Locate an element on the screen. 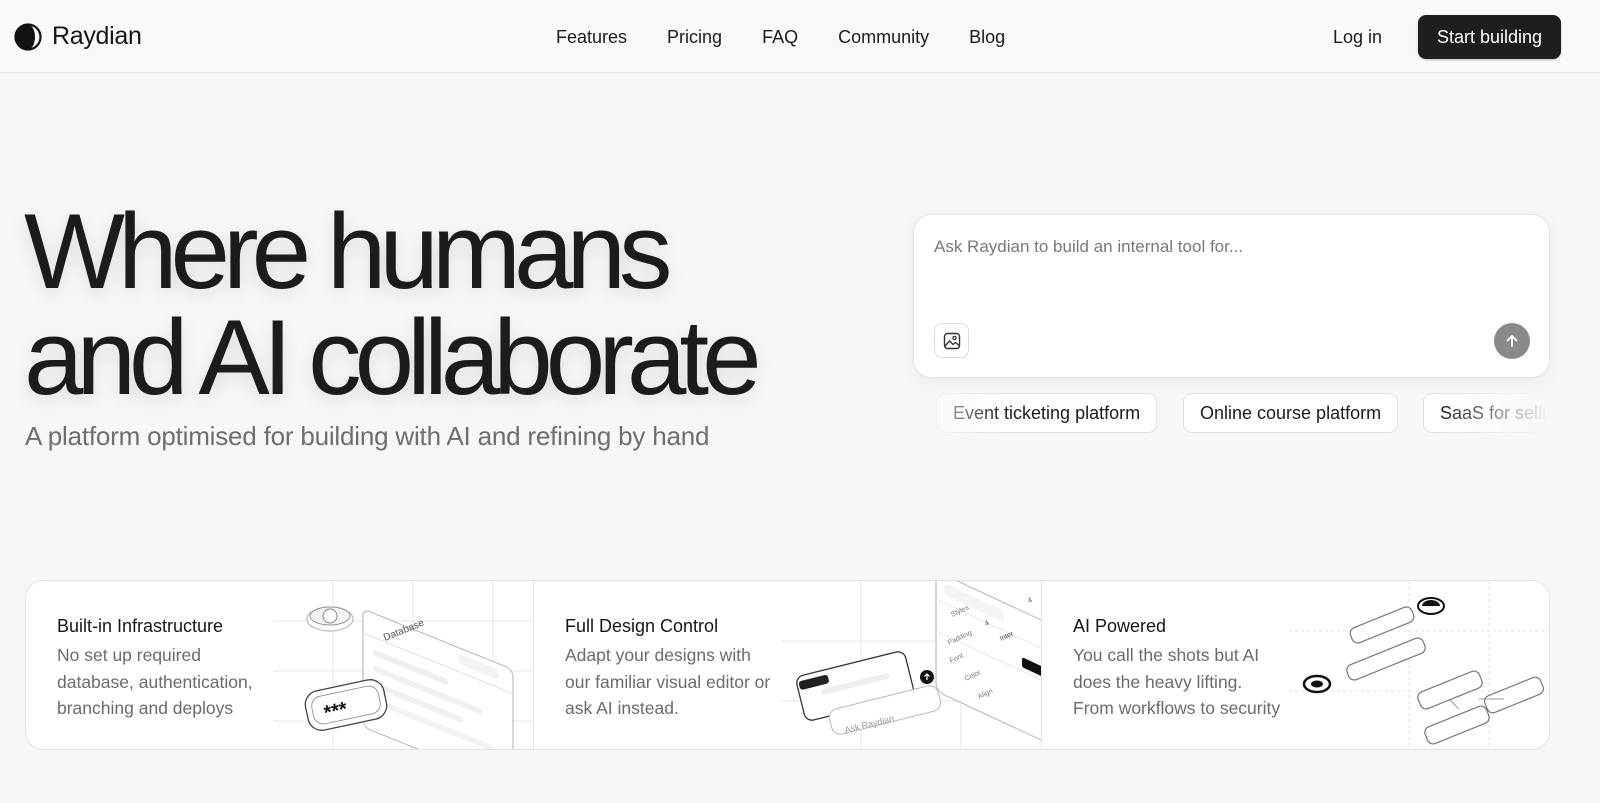  suggestion-chip-online-course: Online course platform is located at coordinates (1291, 413).